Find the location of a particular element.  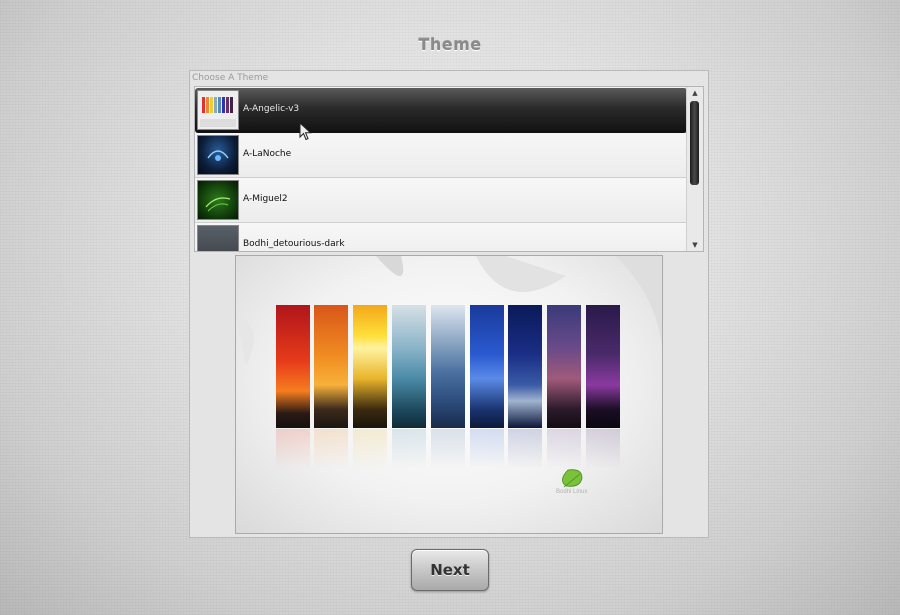

next-button: Next is located at coordinates (450, 570).